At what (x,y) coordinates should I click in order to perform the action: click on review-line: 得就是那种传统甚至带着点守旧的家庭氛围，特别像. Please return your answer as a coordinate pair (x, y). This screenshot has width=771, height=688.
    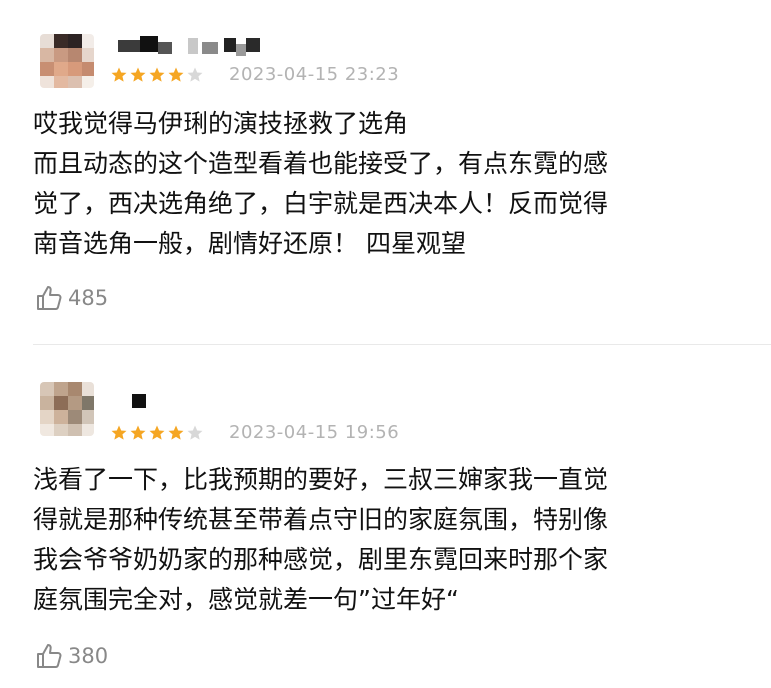
    Looking at the image, I should click on (321, 519).